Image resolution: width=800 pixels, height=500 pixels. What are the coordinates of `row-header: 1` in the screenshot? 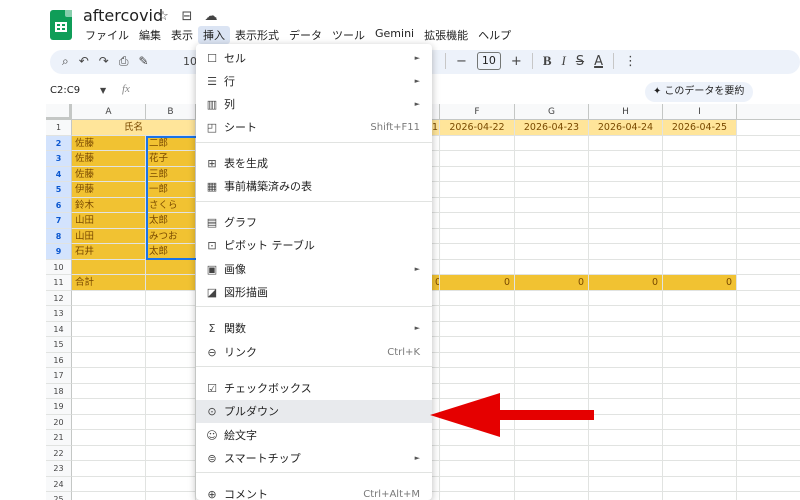 It's located at (59, 128).